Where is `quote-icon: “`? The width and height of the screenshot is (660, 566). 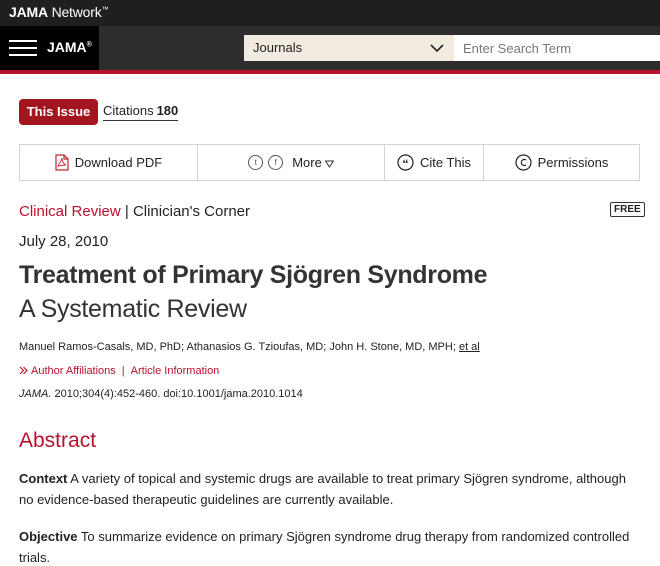 quote-icon: “ is located at coordinates (405, 162).